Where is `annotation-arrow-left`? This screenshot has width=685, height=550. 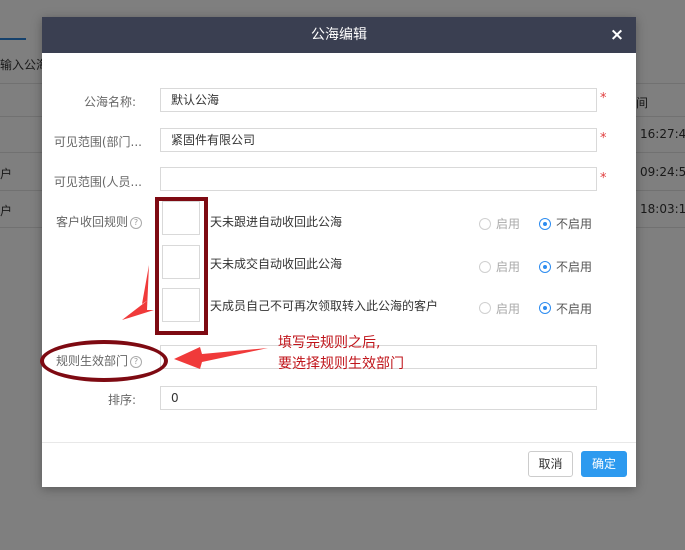
annotation-arrow-left is located at coordinates (221, 358).